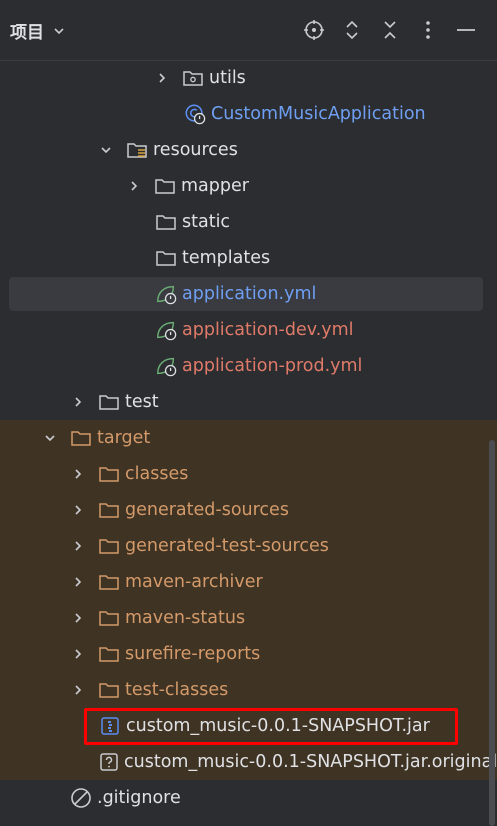 The image size is (497, 826). I want to click on tree-item-surefire-reports: surefire-reports, so click(248, 654).